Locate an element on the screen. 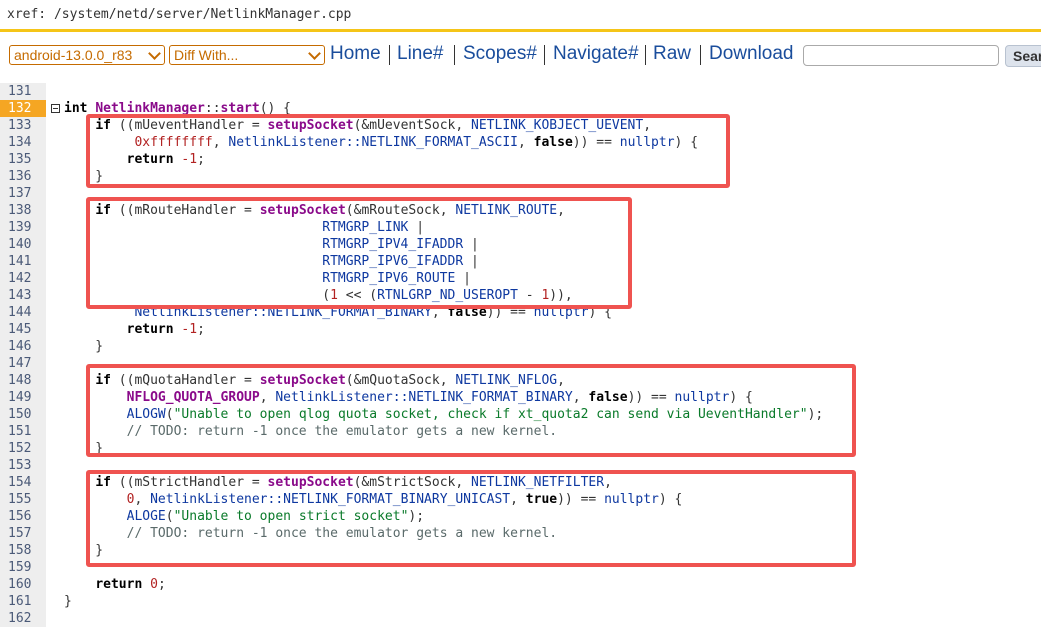  download-link: Download is located at coordinates (751, 54).